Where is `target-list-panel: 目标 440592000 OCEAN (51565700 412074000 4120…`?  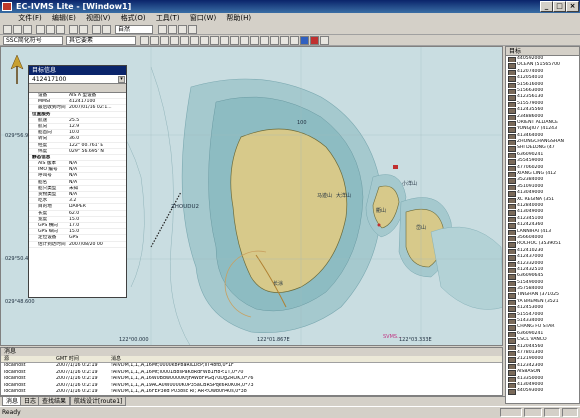
target-list-panel: 目标 440592000 OCEAN (51565700 412074000 4120… is located at coordinates (542, 225).